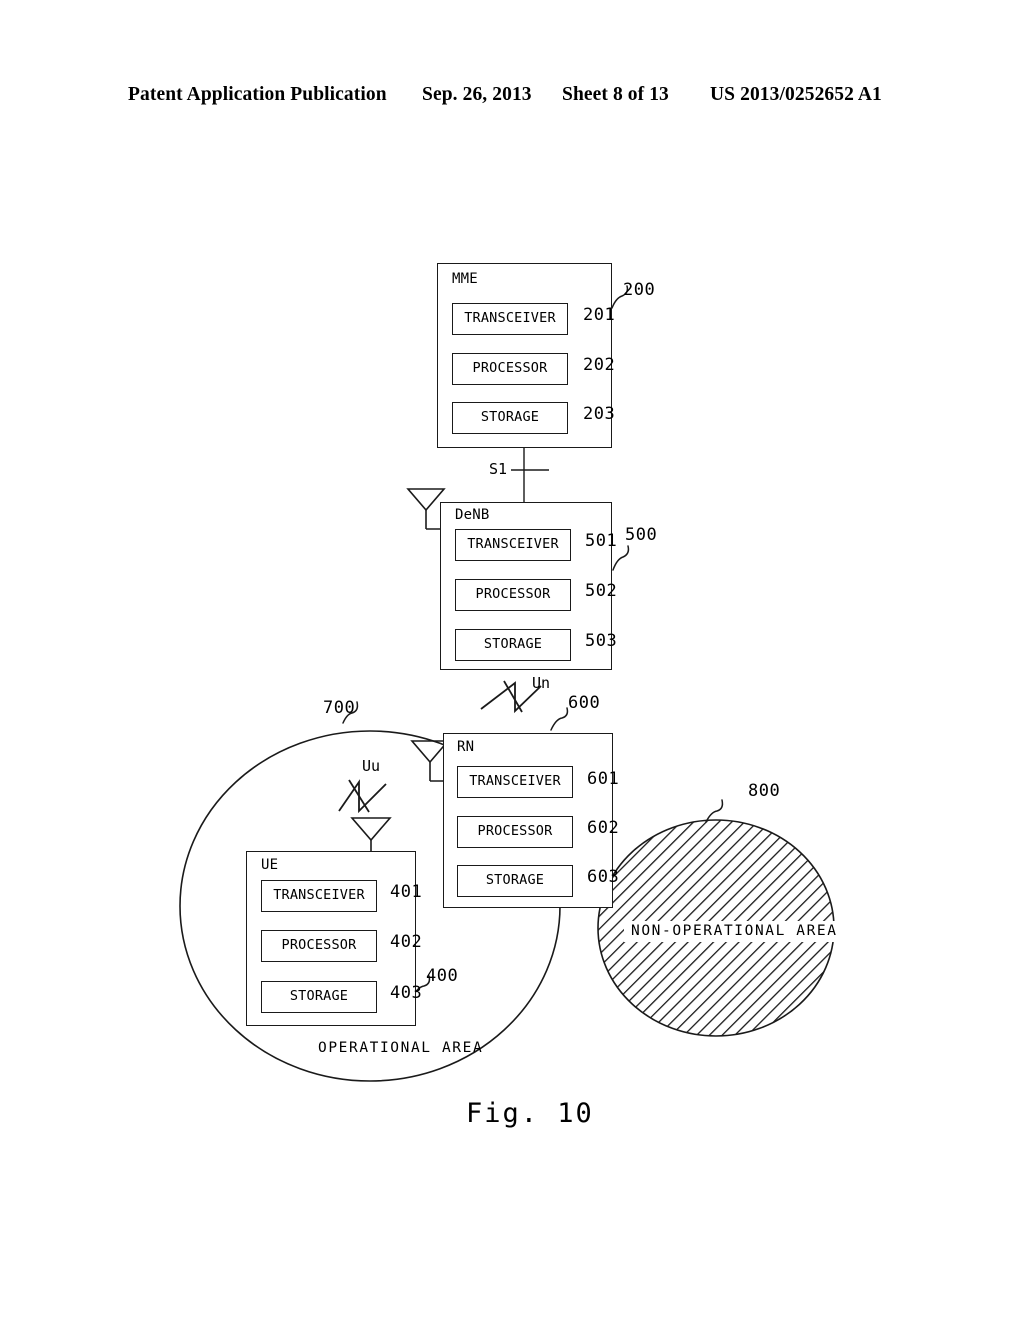 The image size is (1024, 1320). I want to click on mme-storage-box: STORAGE, so click(510, 418).